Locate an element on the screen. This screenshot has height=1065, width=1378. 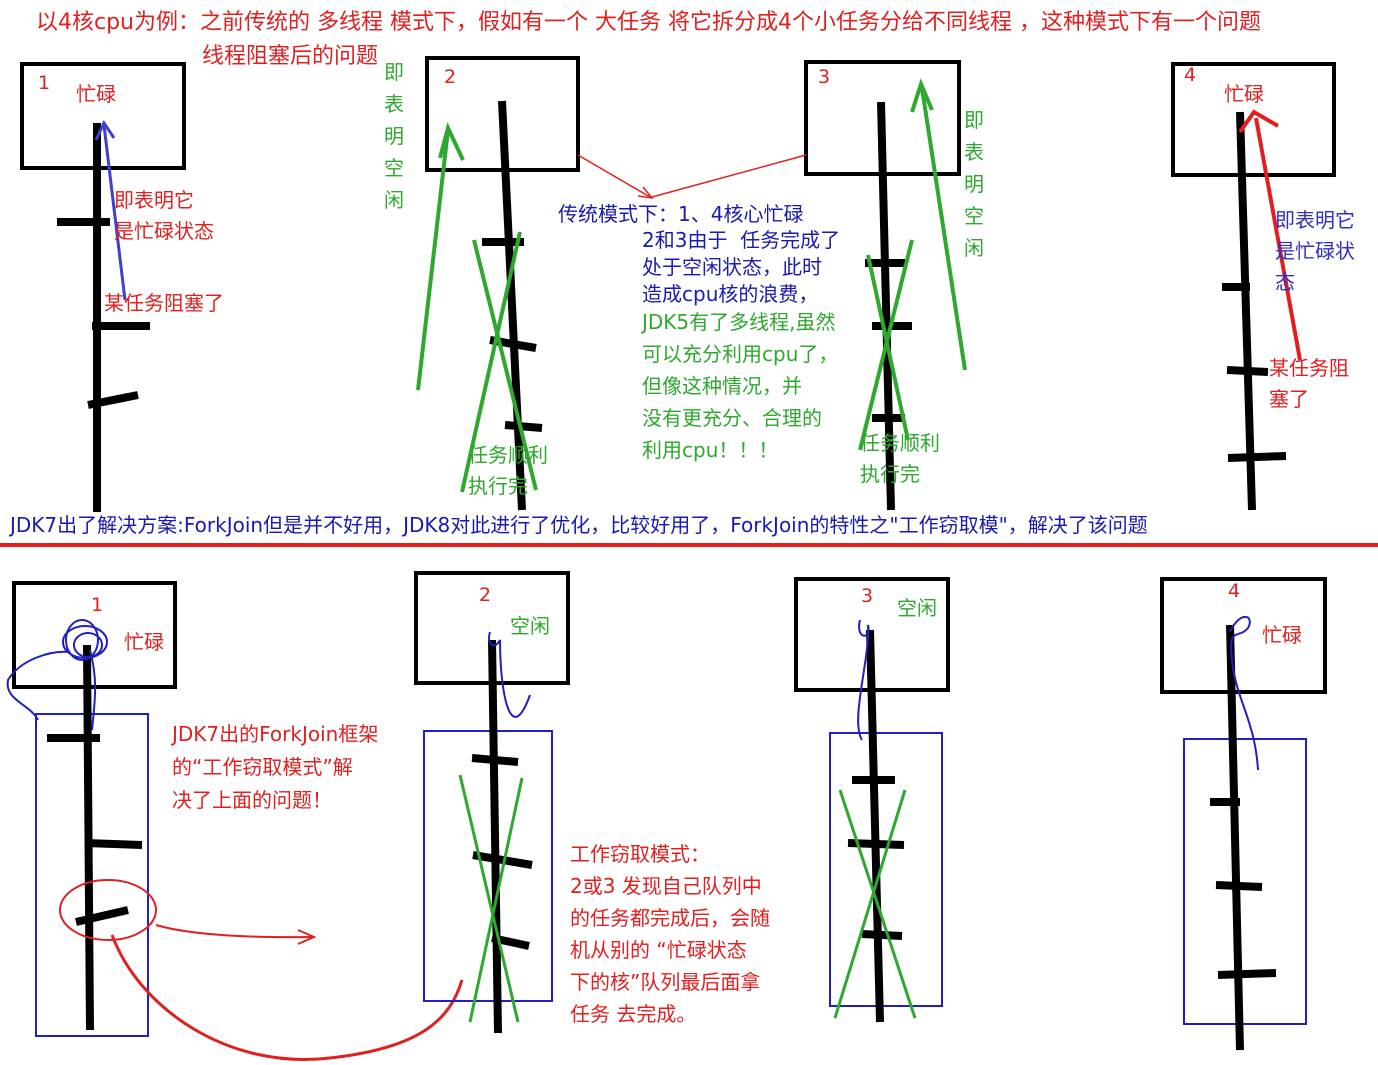
forkjoin-note: JDK7出的ForkJoin框架 的“工作窃取模式”解 决了上面的问题！ is located at coordinates (275, 767).